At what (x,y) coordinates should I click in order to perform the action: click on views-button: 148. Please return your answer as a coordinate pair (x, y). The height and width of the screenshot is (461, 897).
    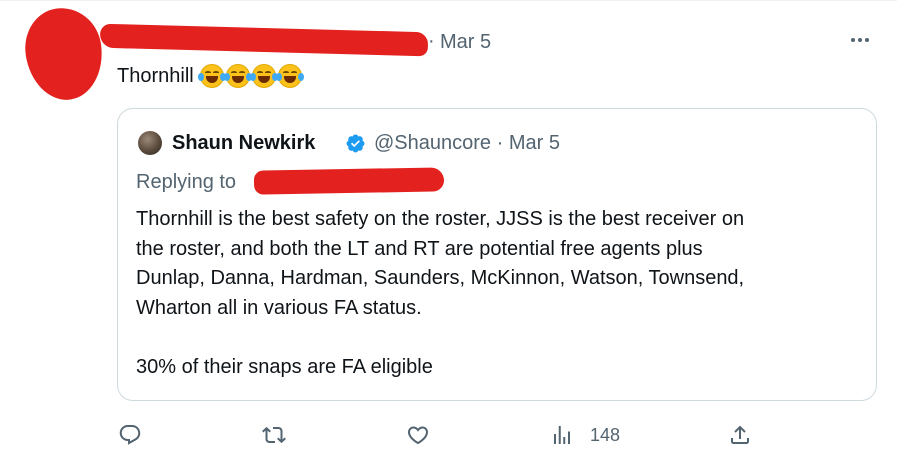
    Looking at the image, I should click on (585, 435).